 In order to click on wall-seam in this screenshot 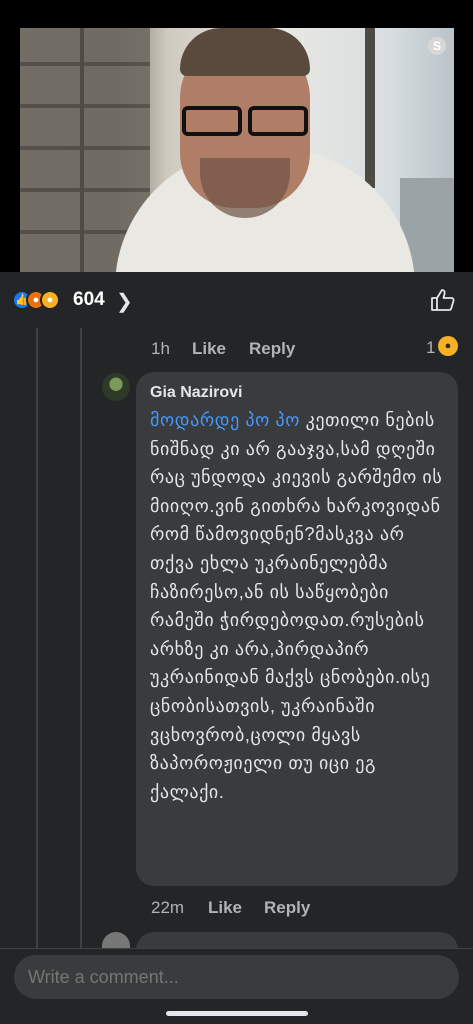, I will do `click(82, 150)`.